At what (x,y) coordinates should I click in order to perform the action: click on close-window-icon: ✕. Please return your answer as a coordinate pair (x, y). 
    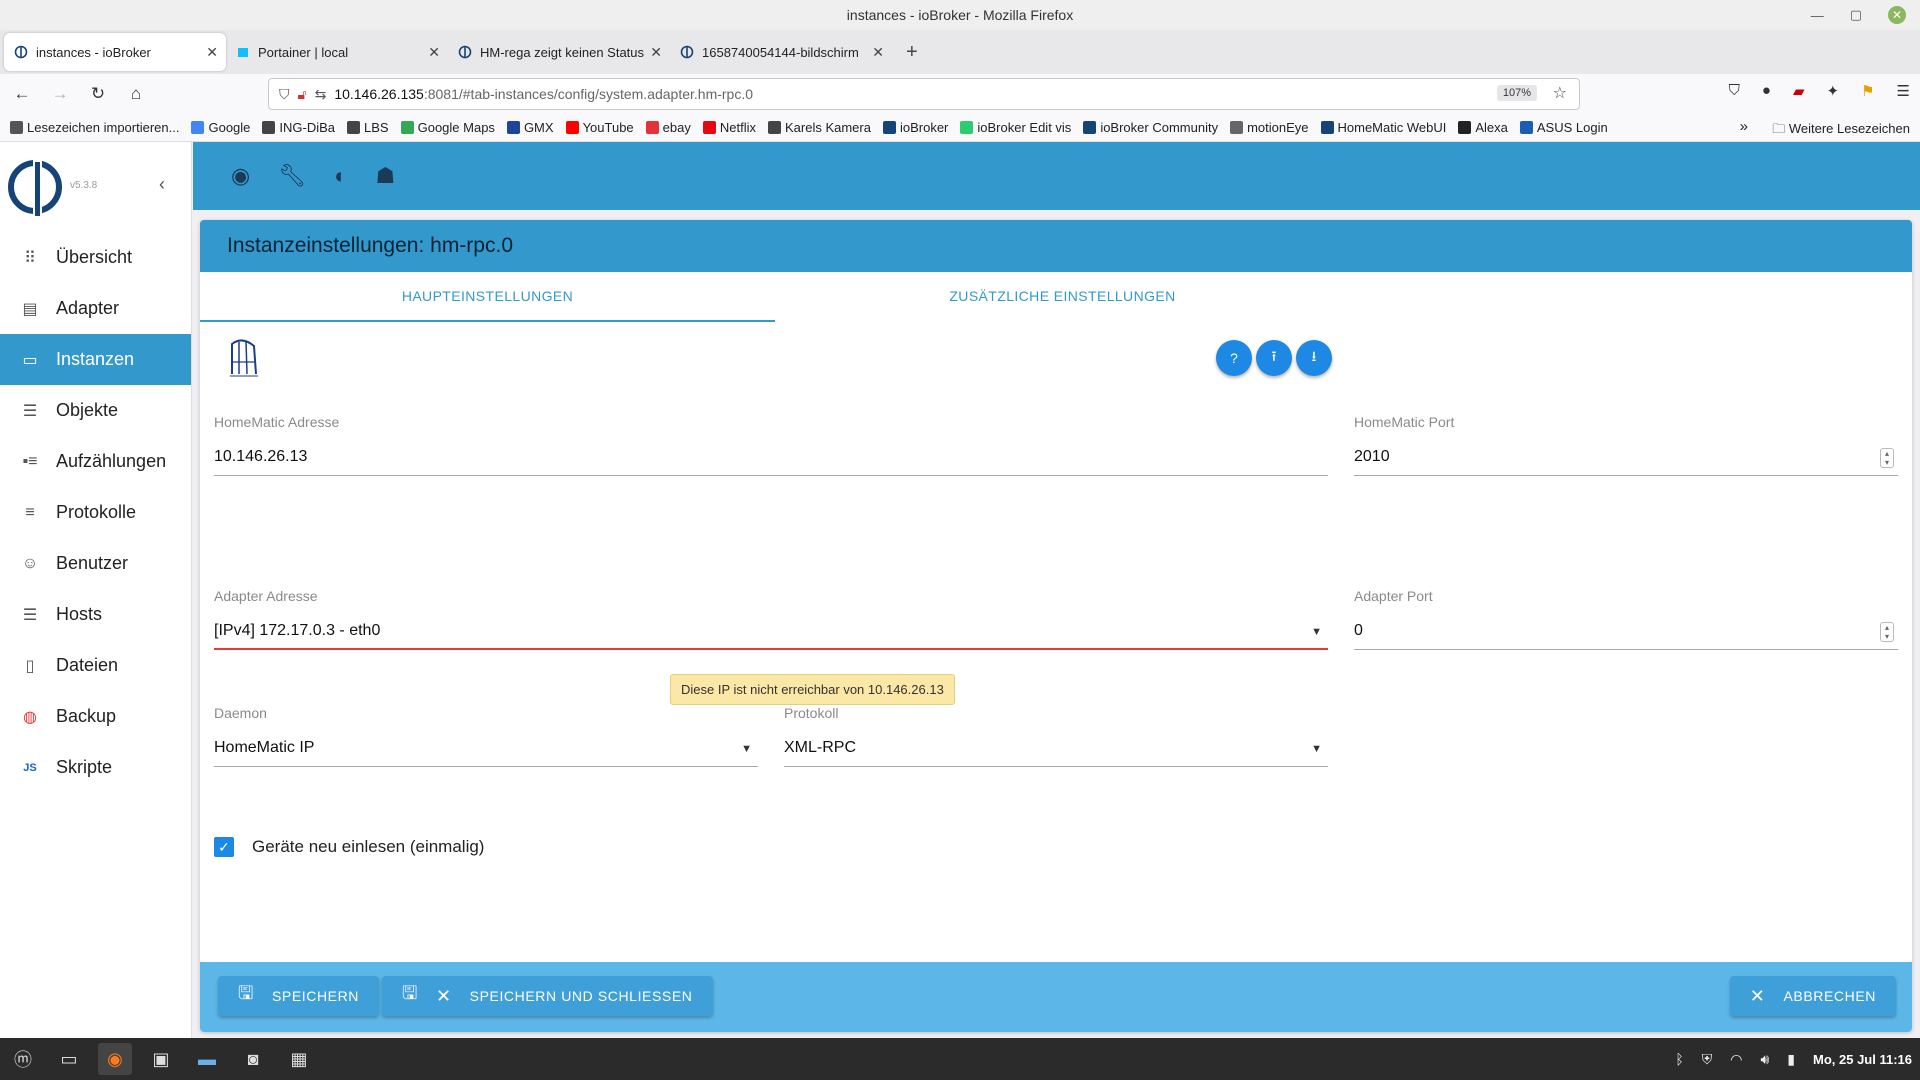
    Looking at the image, I should click on (1897, 15).